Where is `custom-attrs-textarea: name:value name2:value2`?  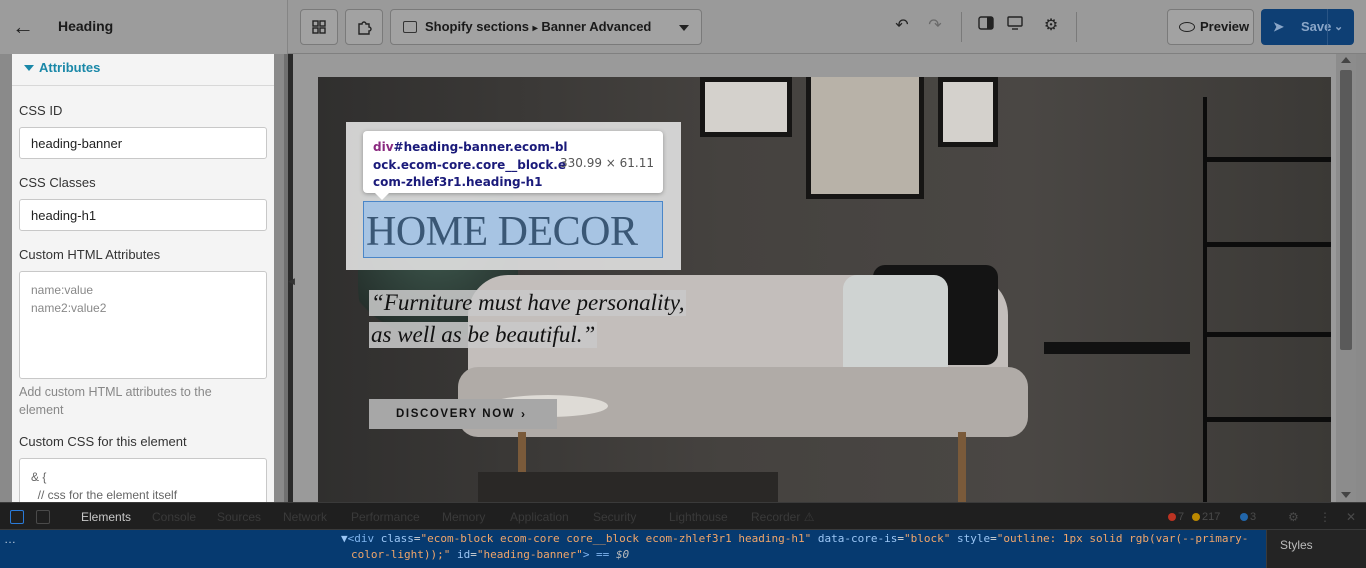
custom-attrs-textarea: name:value name2:value2 is located at coordinates (143, 325).